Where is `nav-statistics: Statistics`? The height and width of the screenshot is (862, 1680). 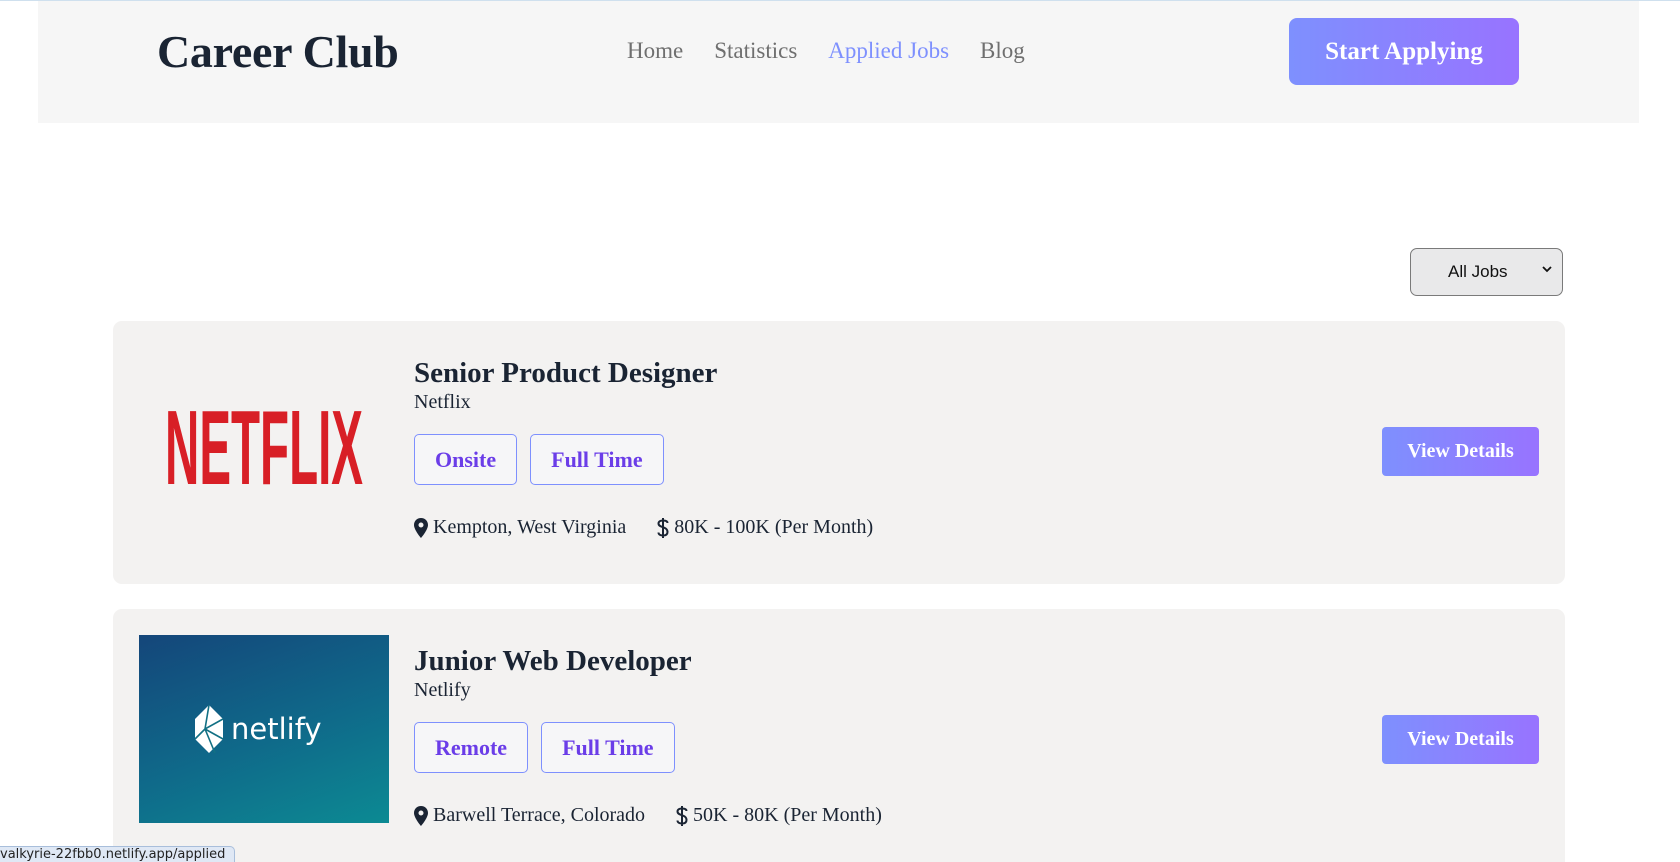 nav-statistics: Statistics is located at coordinates (755, 51).